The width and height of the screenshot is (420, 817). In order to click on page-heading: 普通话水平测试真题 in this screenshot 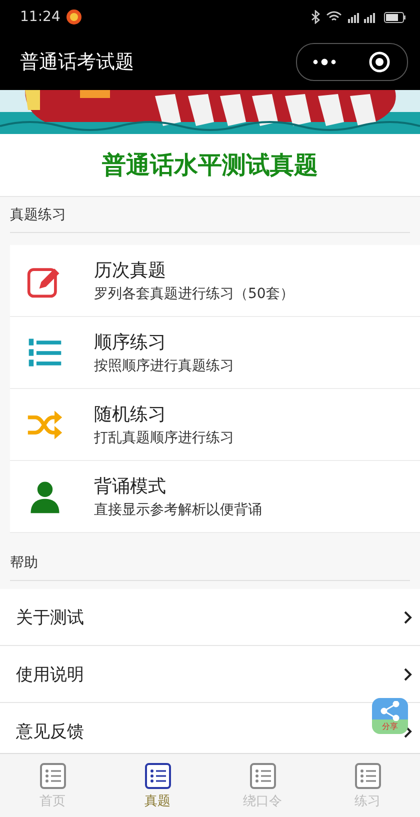, I will do `click(210, 165)`.